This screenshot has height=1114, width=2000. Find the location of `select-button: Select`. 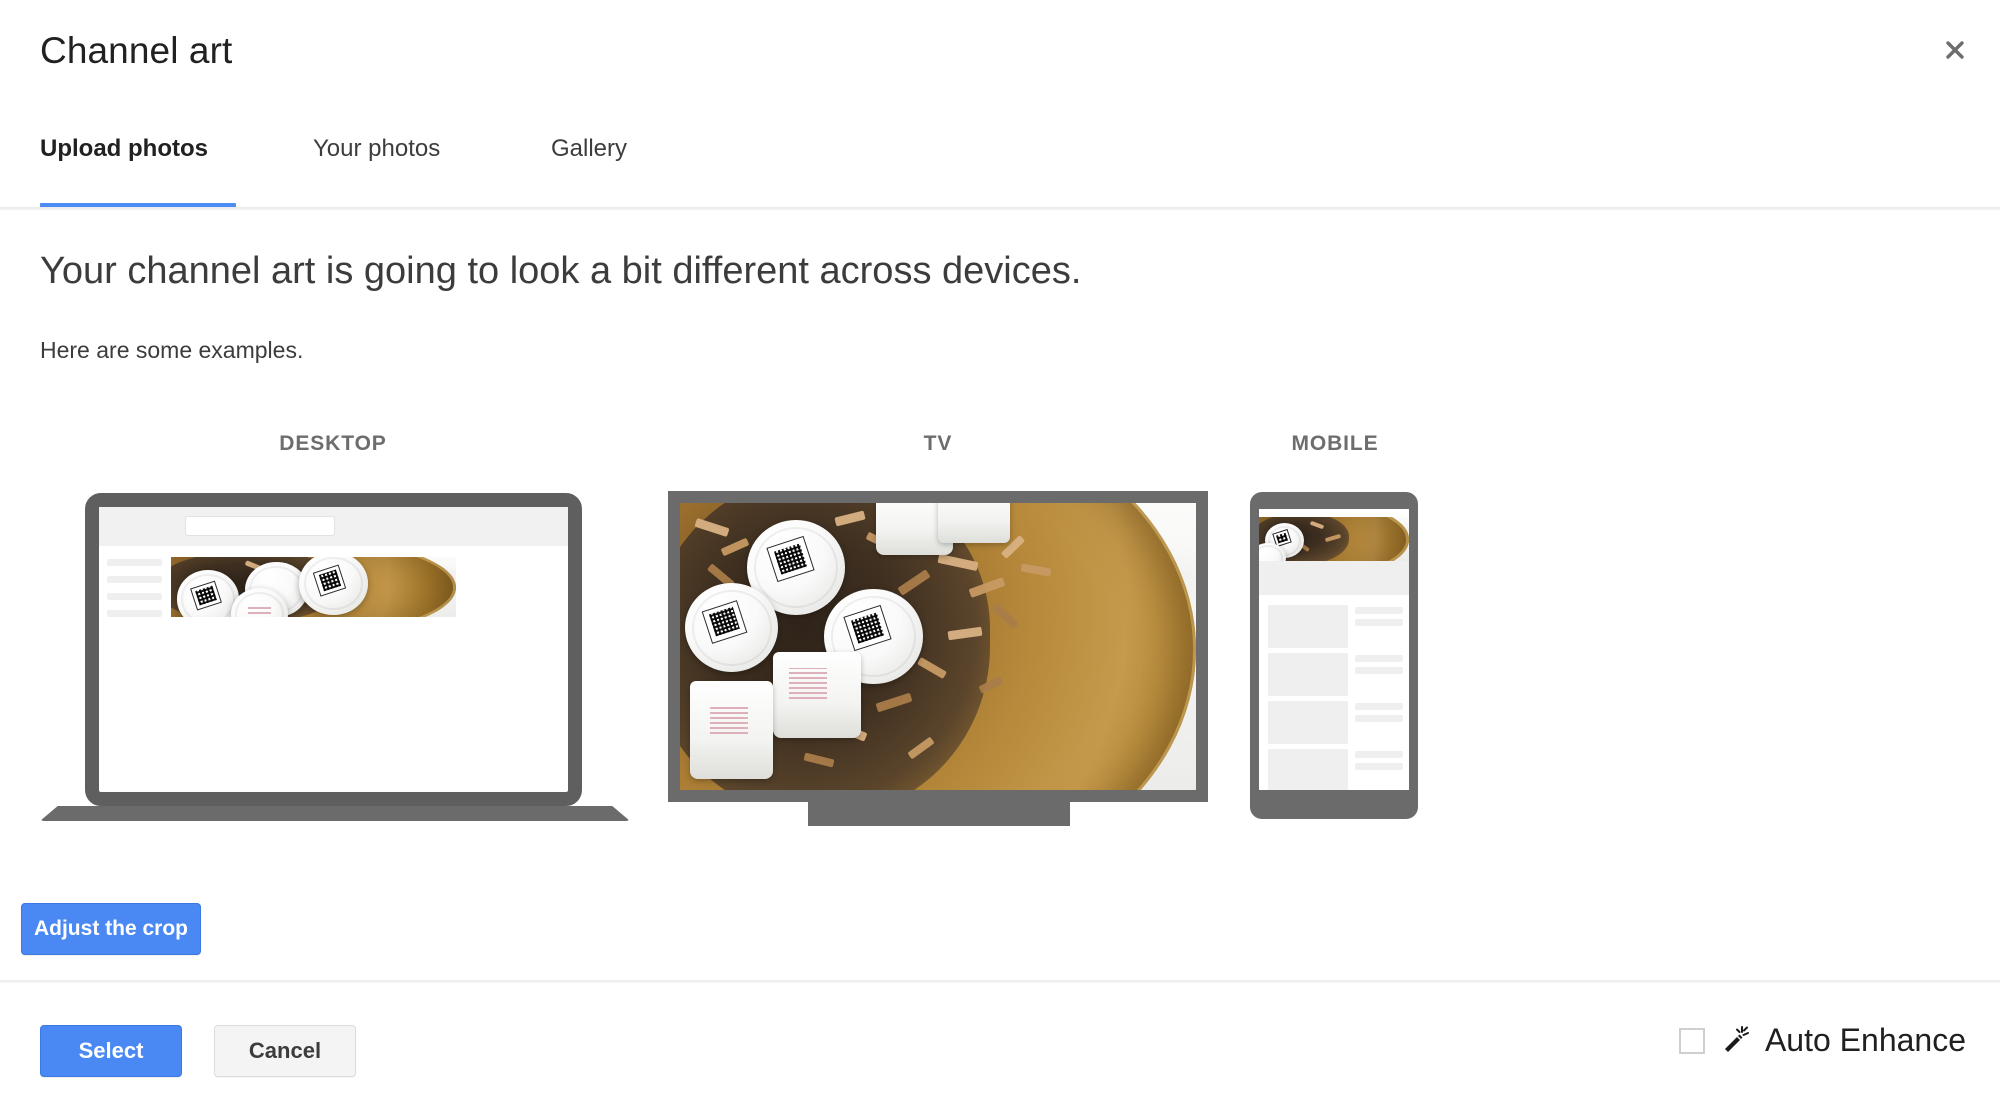

select-button: Select is located at coordinates (111, 1051).